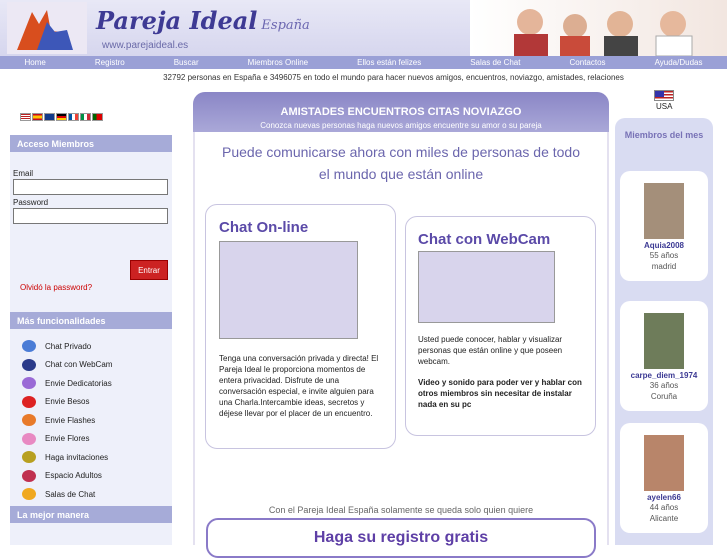 The height and width of the screenshot is (558, 727). Describe the element at coordinates (97, 346) in the screenshot. I see `list-item: Chat Privado` at that location.